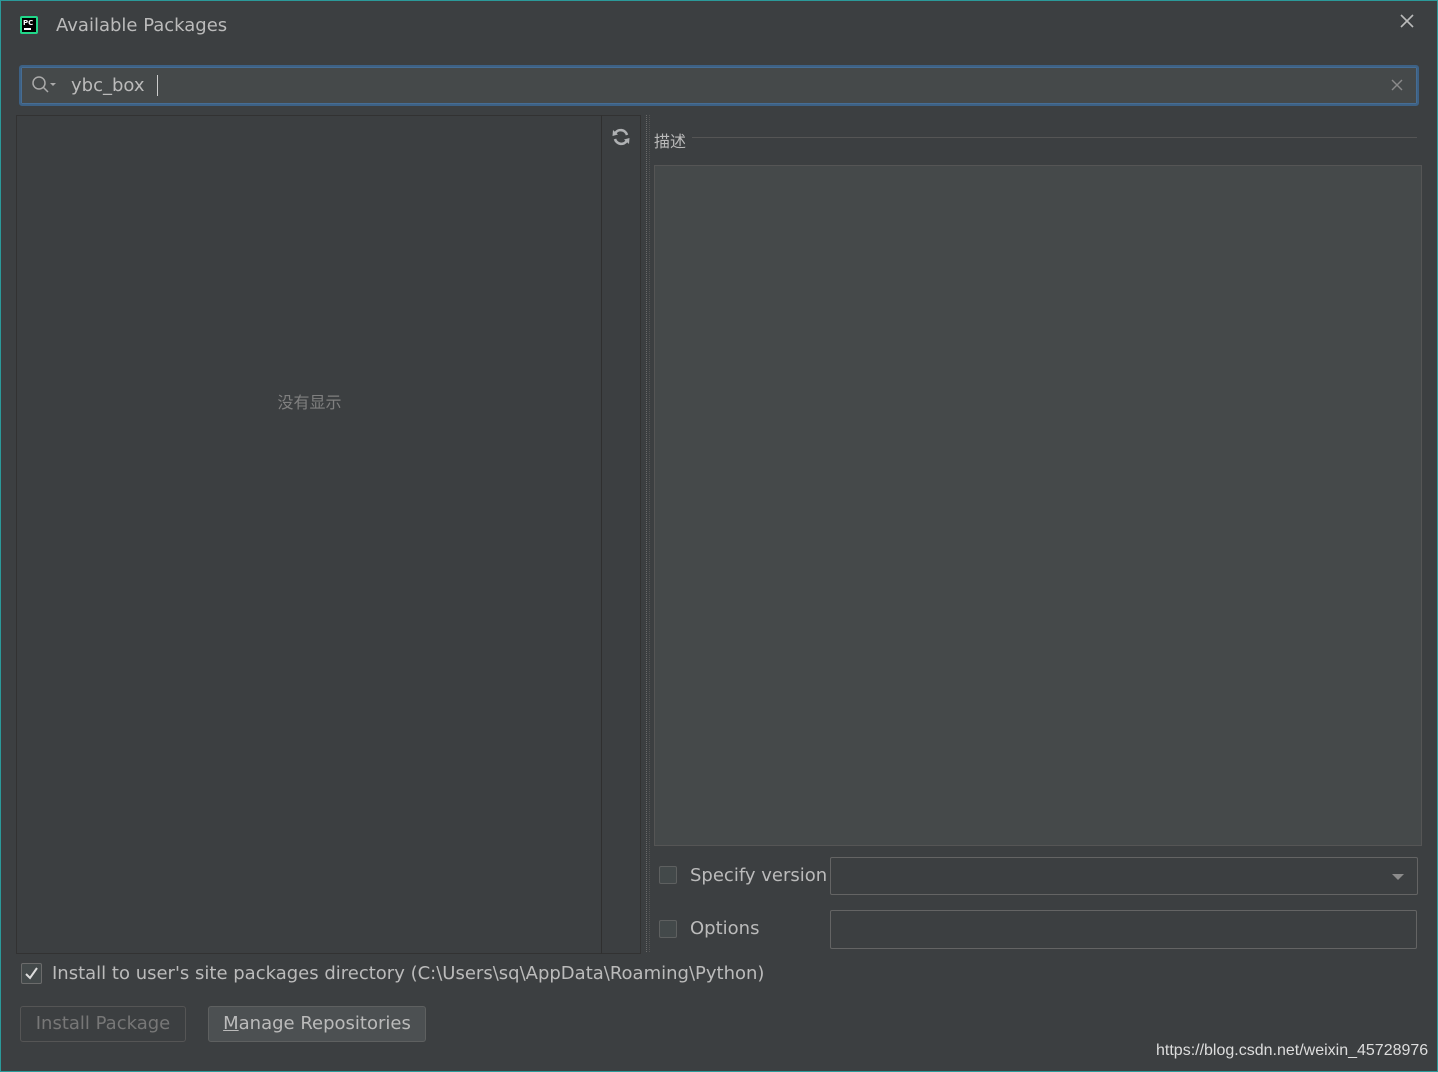 This screenshot has height=1072, width=1438. Describe the element at coordinates (621, 534) in the screenshot. I see `package-list-toolbar` at that location.